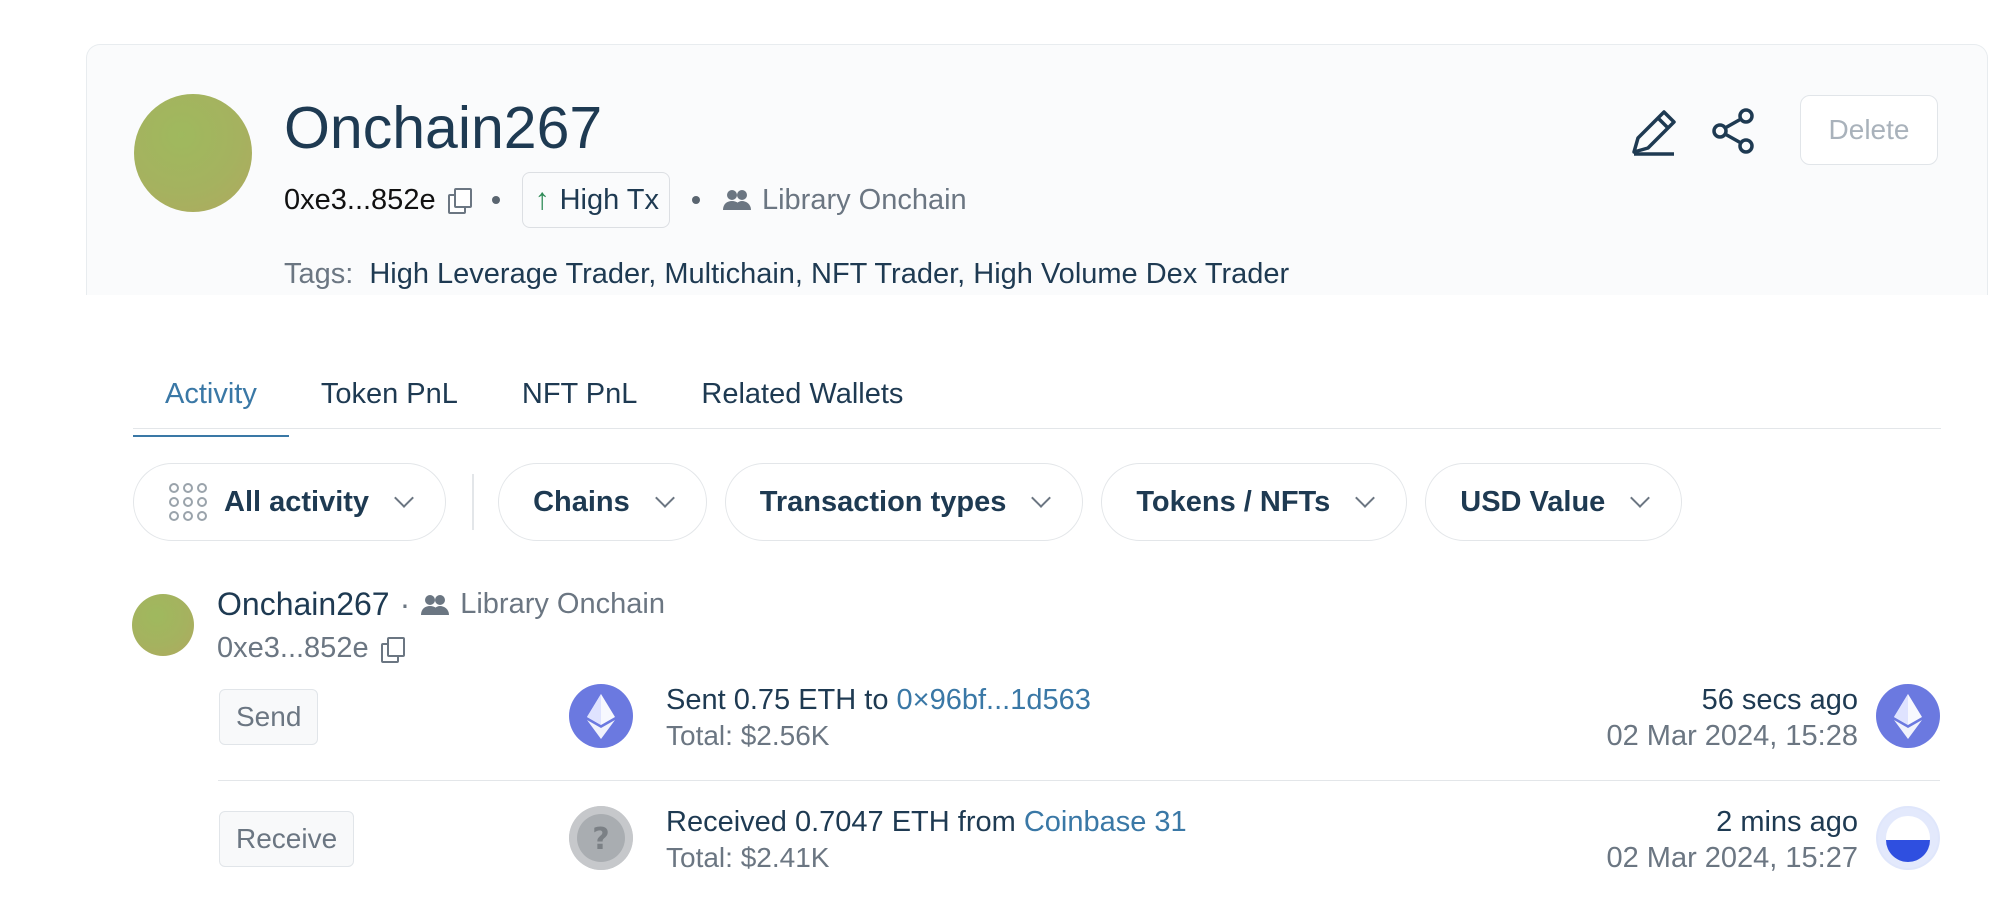 Image resolution: width=2008 pixels, height=902 pixels. Describe the element at coordinates (562, 604) in the screenshot. I see `feed-account-source-label: Library Onchain` at that location.